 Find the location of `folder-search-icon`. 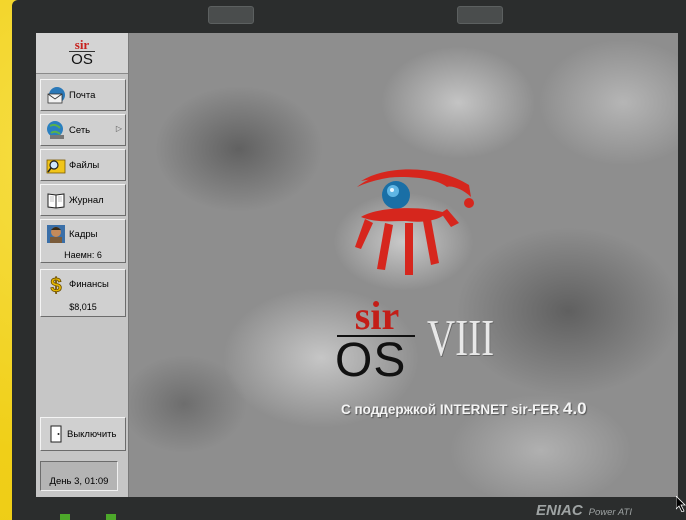

folder-search-icon is located at coordinates (56, 166).